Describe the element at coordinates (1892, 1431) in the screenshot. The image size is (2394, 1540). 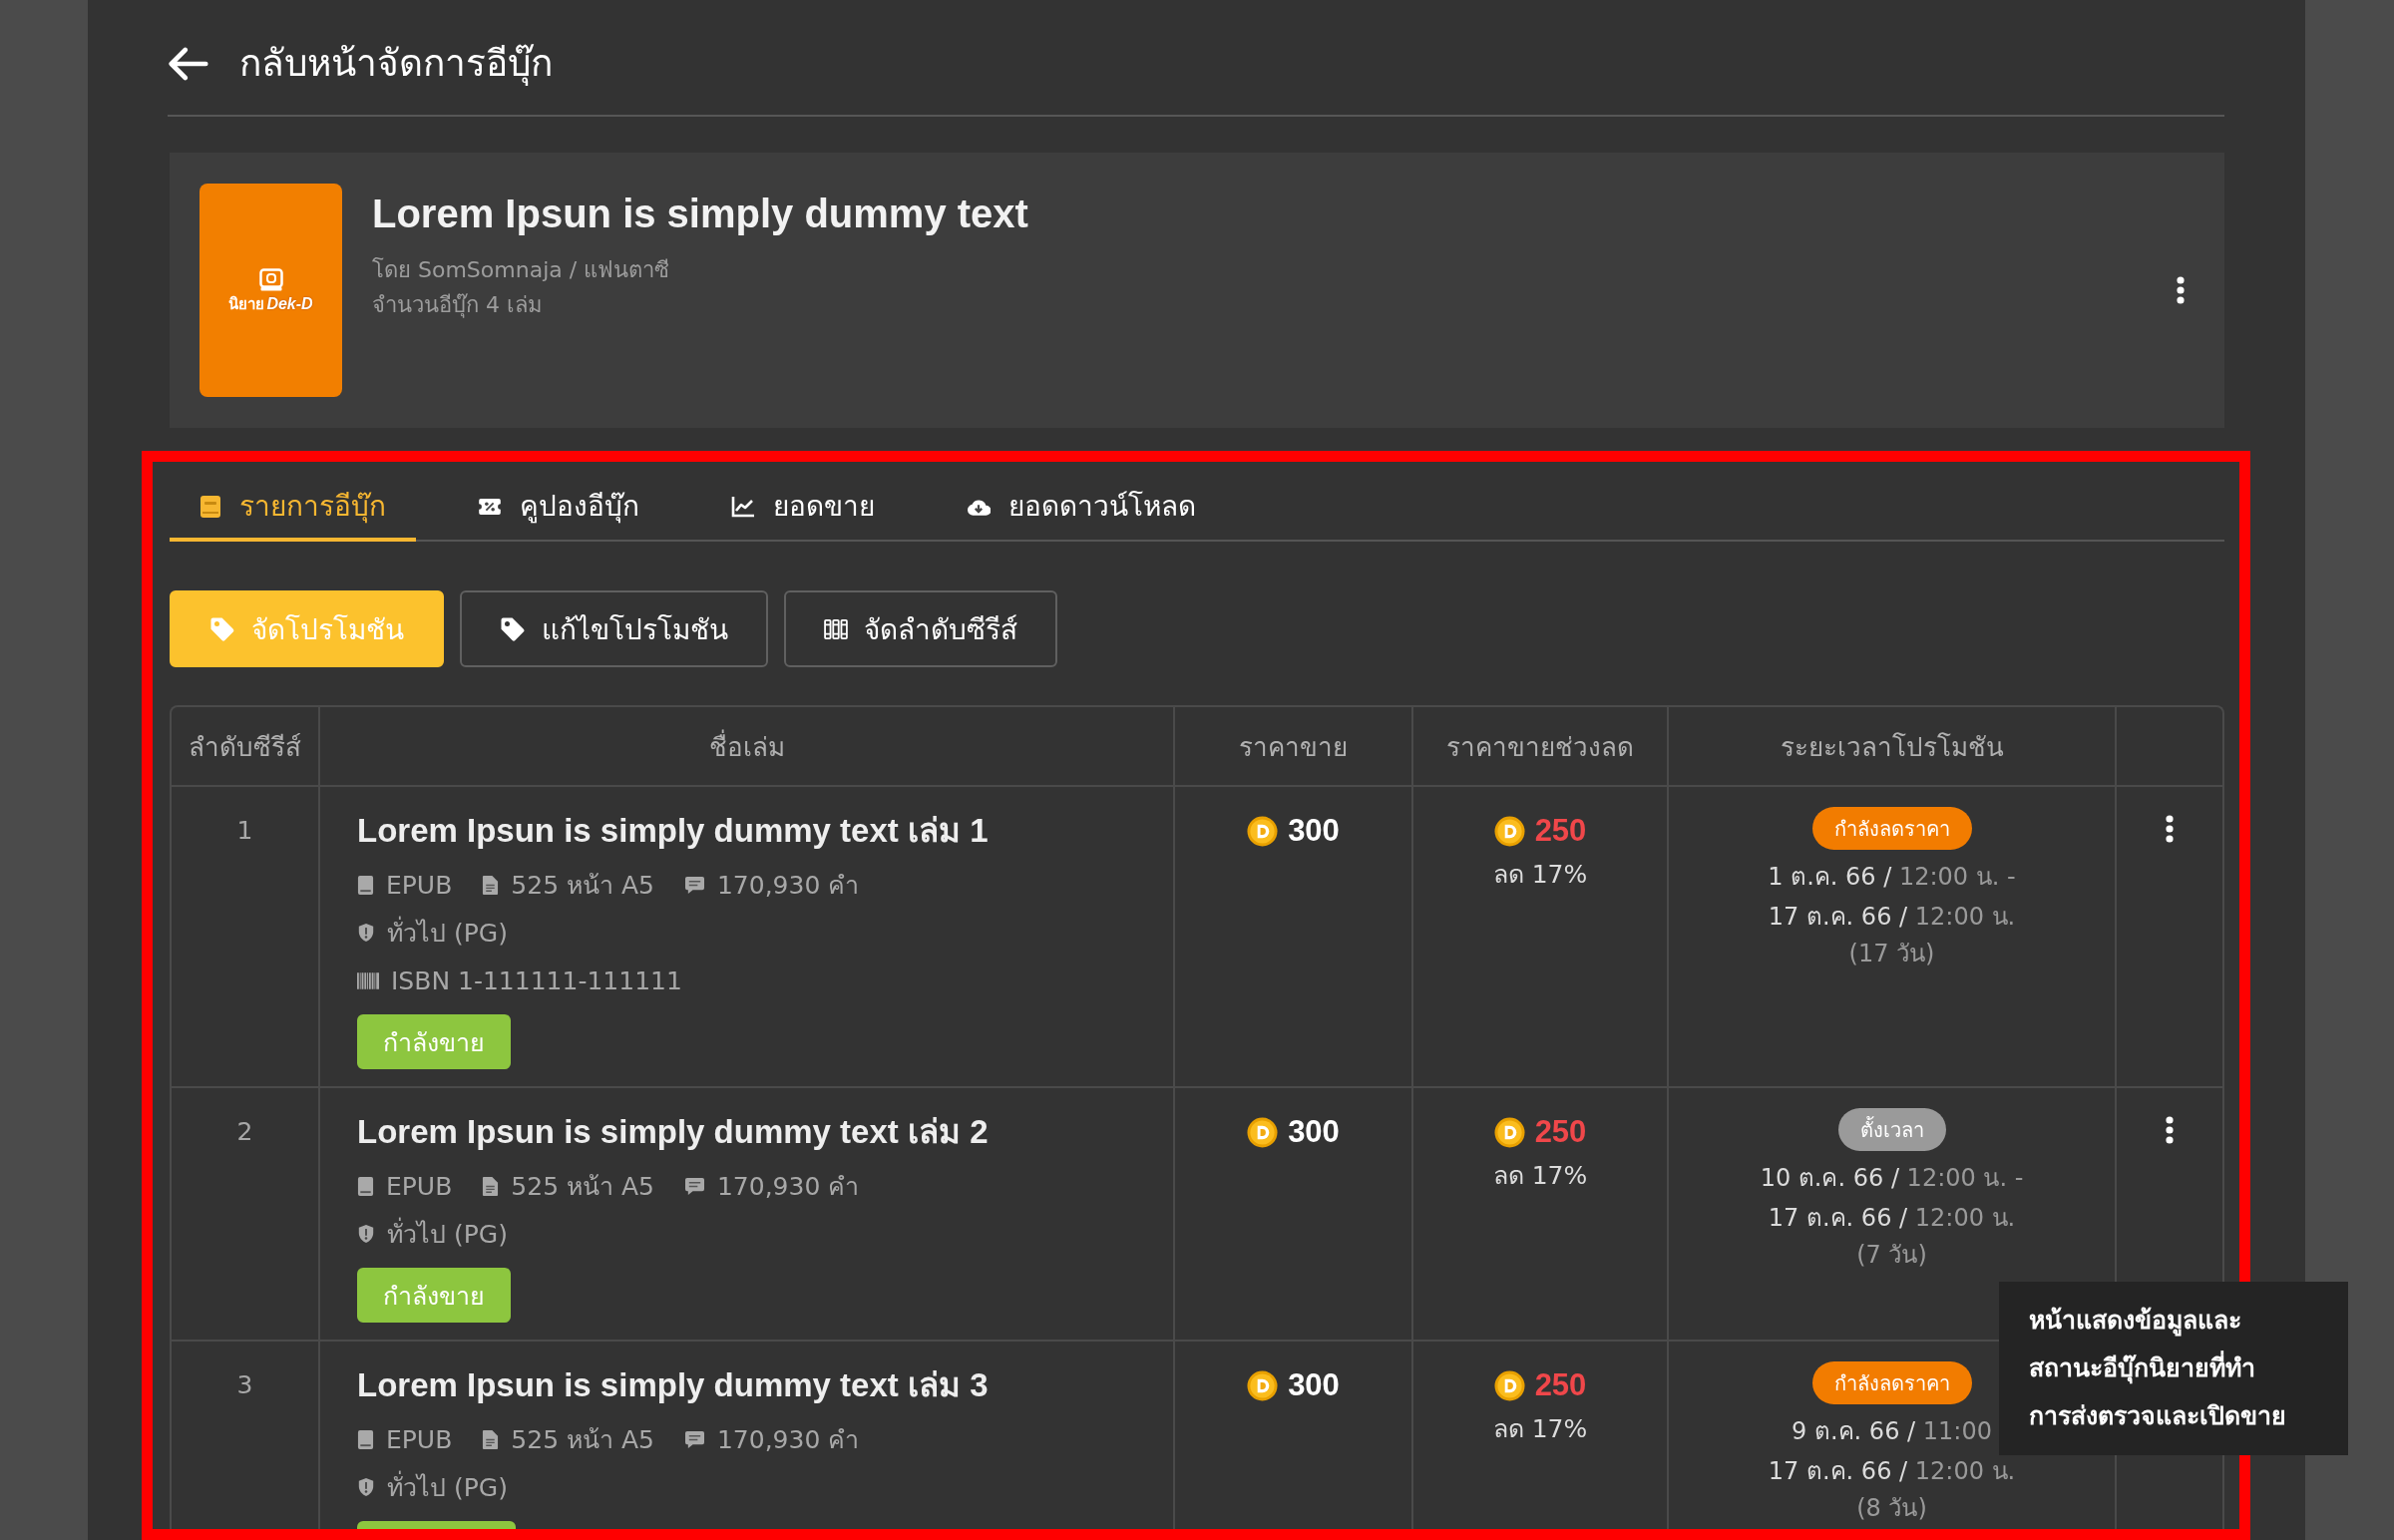
I see `promotion-start: 9 ต.ค. 66 / 11:00` at that location.